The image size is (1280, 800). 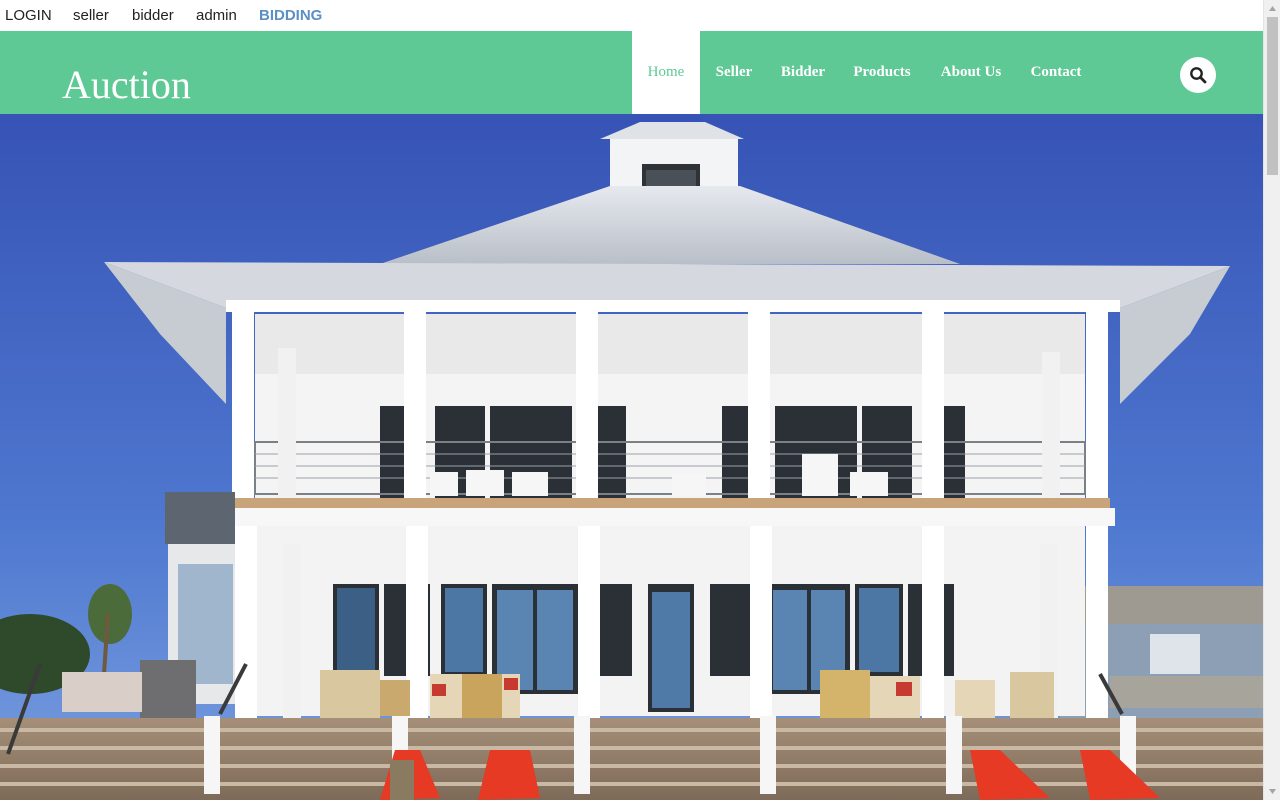 I want to click on search-icon, so click(x=1198, y=75).